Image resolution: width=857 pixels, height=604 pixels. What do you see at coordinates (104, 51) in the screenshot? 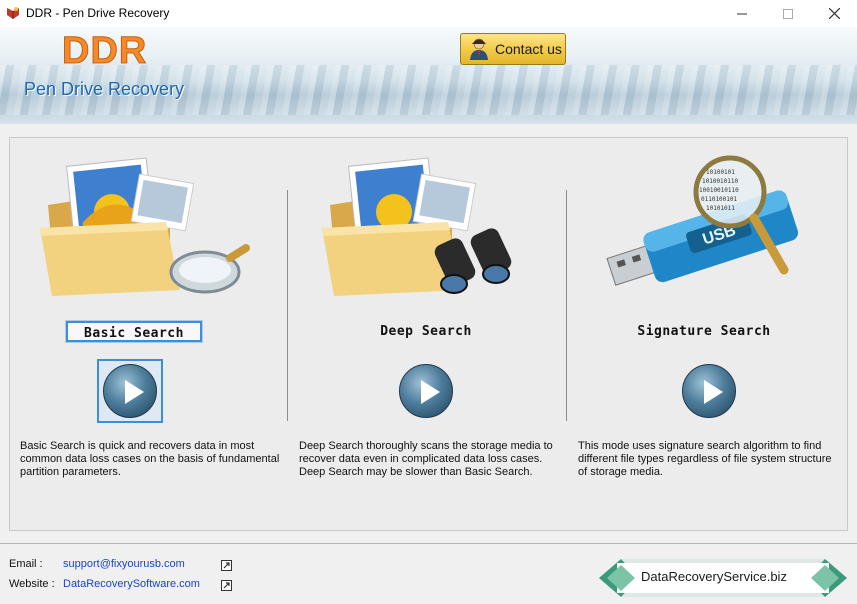
I see `ddr-logo: DDR` at bounding box center [104, 51].